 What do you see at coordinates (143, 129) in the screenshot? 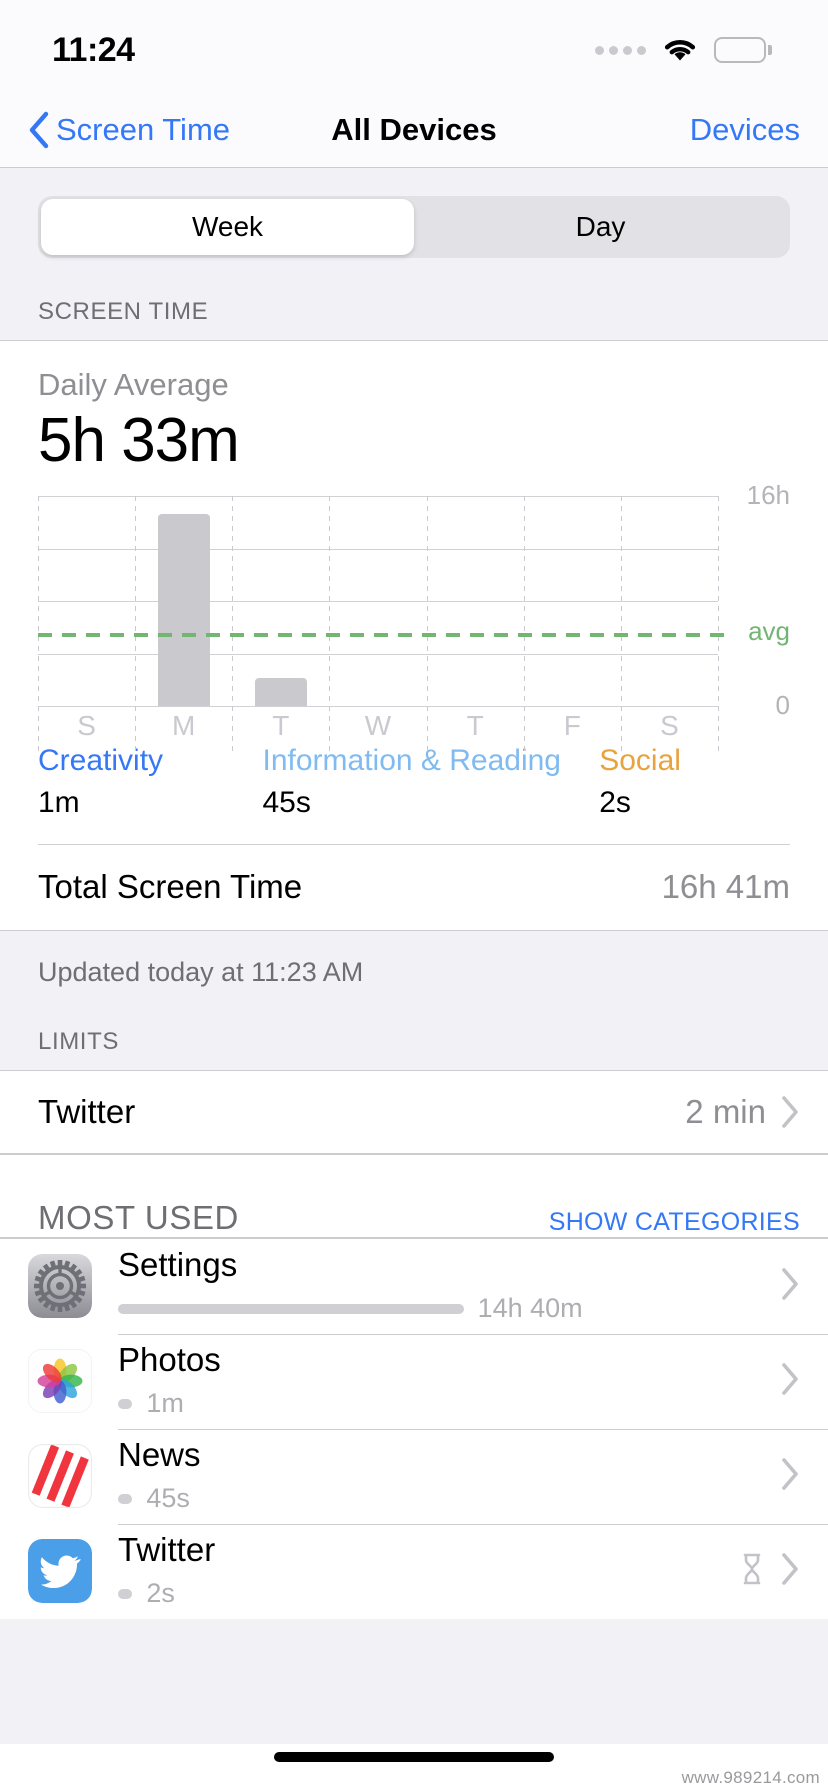
I see `back-button-label: Screen Time` at bounding box center [143, 129].